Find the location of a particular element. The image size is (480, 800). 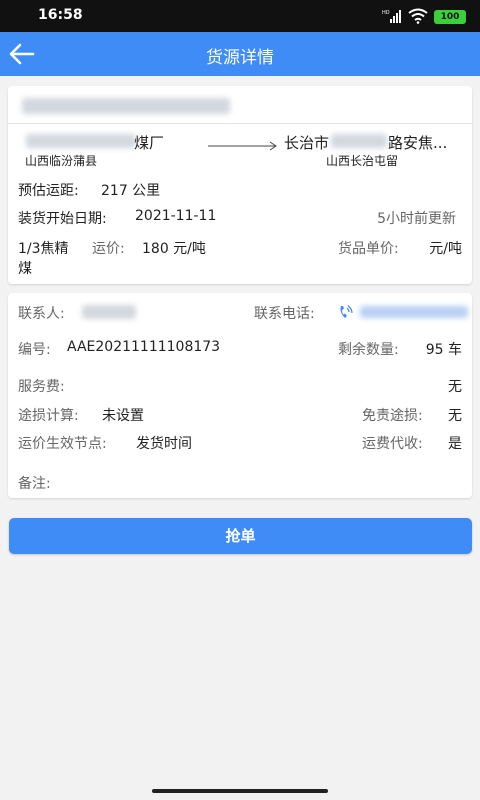

app-bar: 货源详情 is located at coordinates (240, 54).